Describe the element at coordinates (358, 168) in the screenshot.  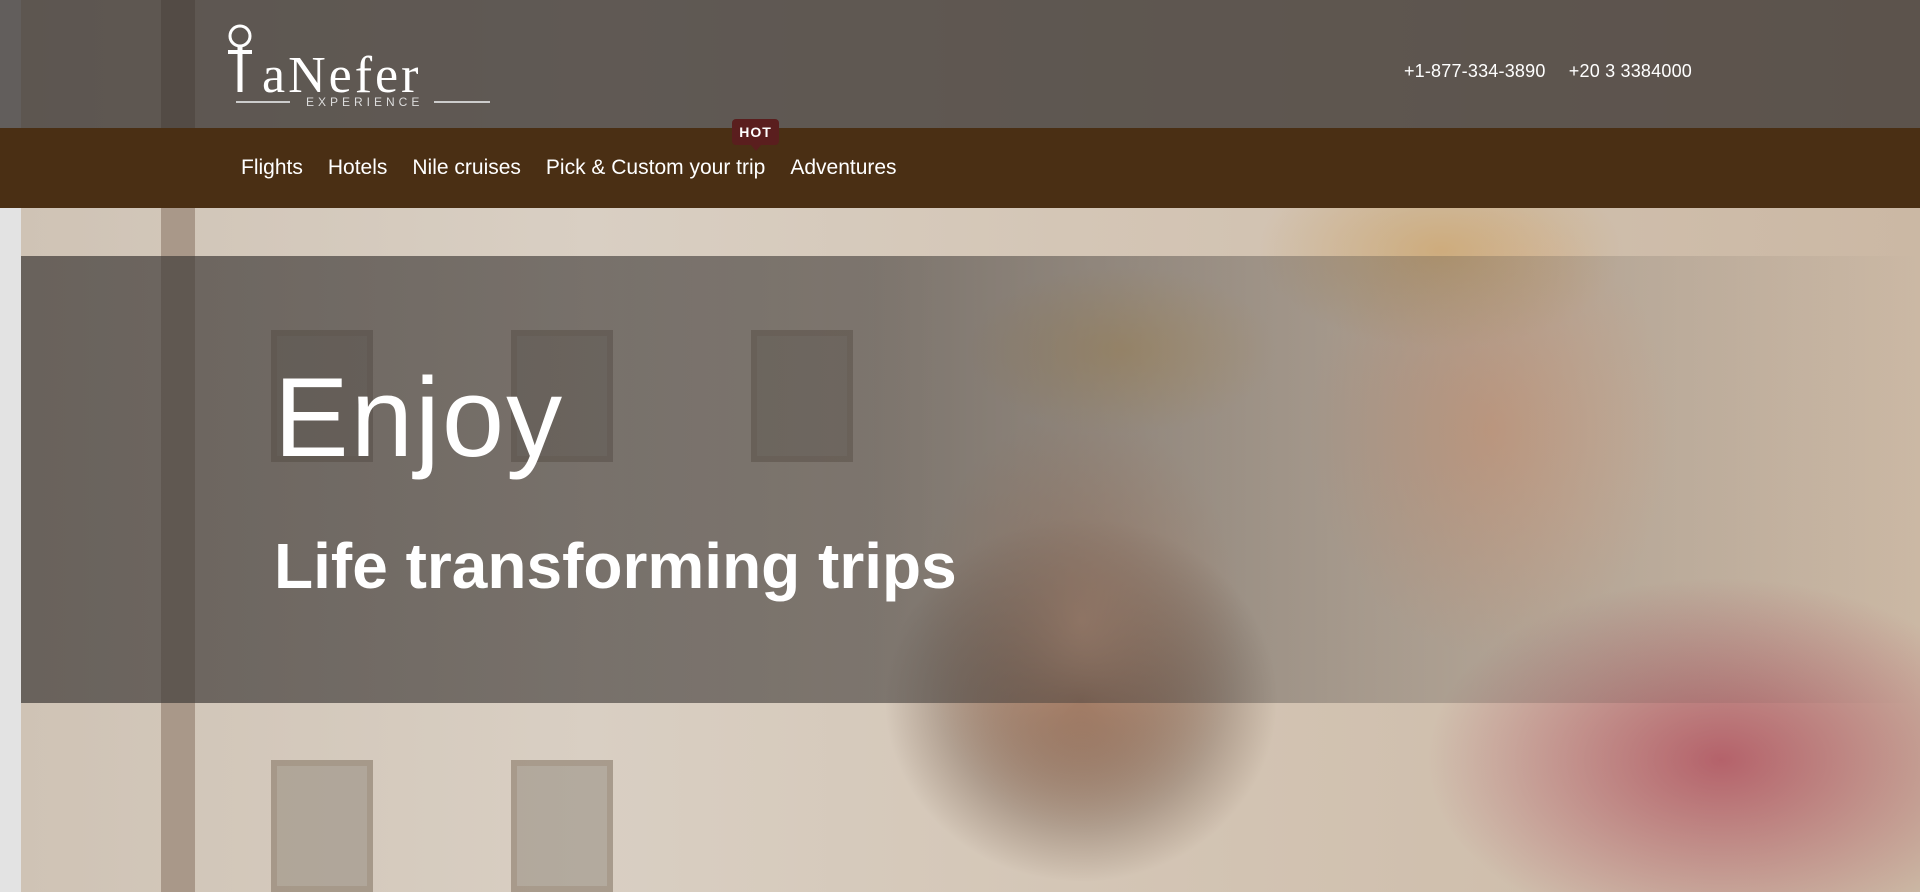
I see `nav-item-hotels: Hotels` at that location.